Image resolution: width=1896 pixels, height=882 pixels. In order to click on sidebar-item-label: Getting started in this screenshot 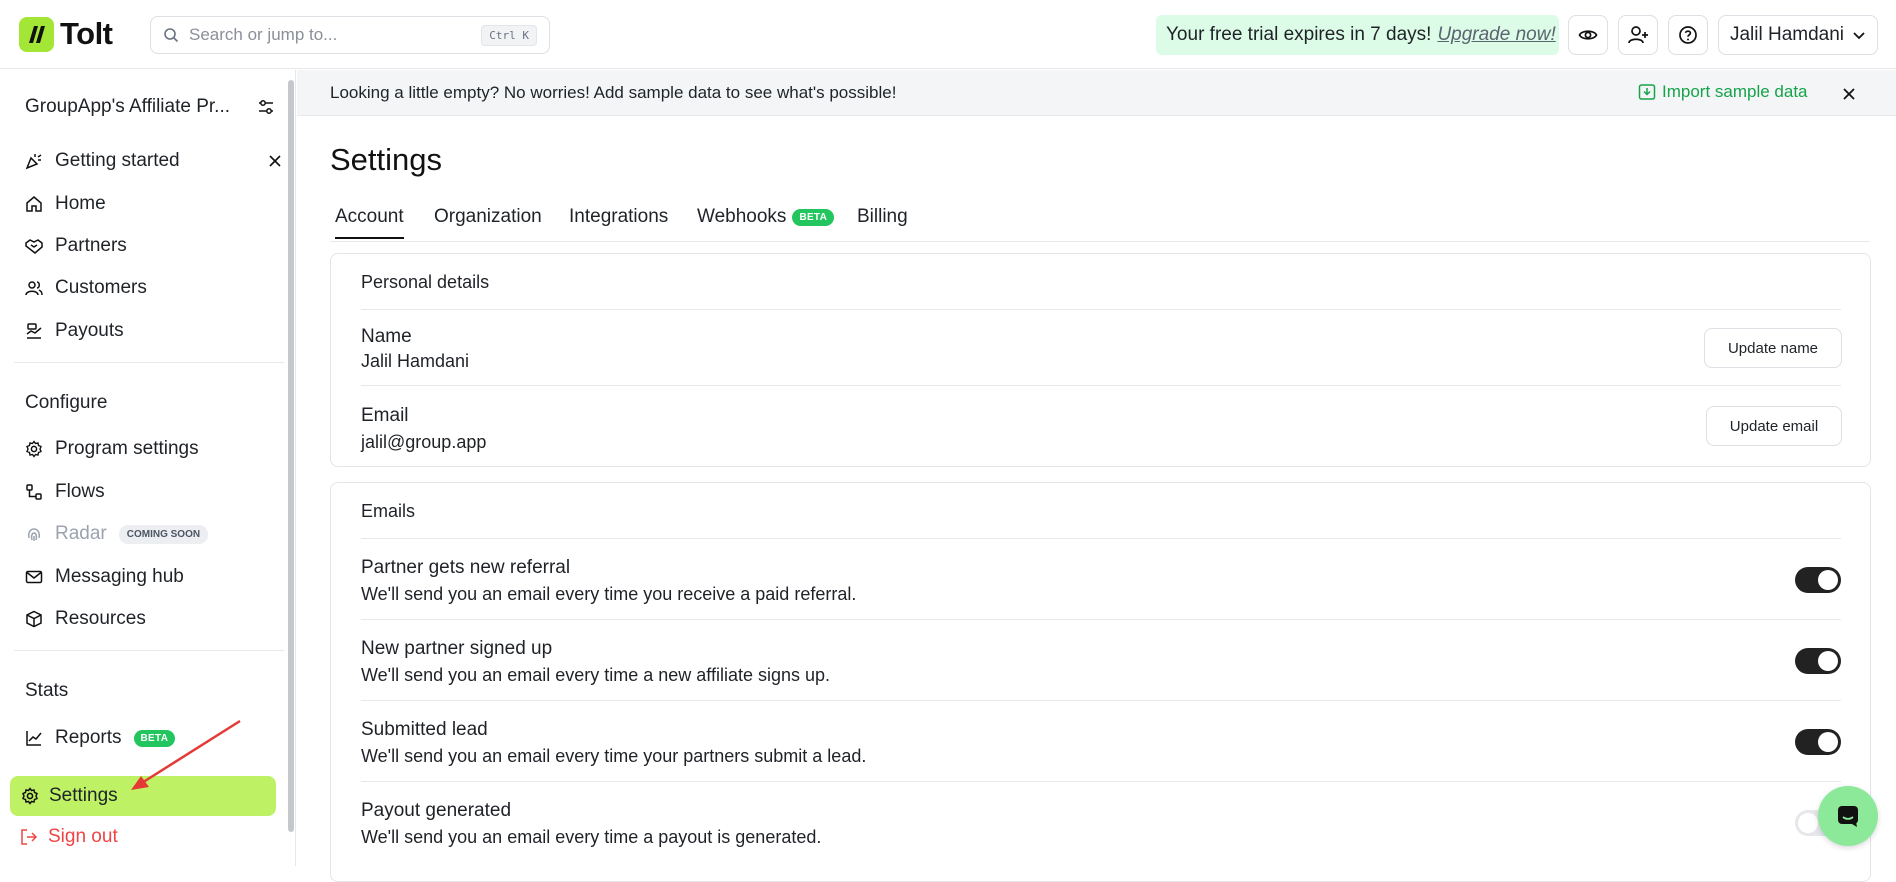, I will do `click(117, 160)`.